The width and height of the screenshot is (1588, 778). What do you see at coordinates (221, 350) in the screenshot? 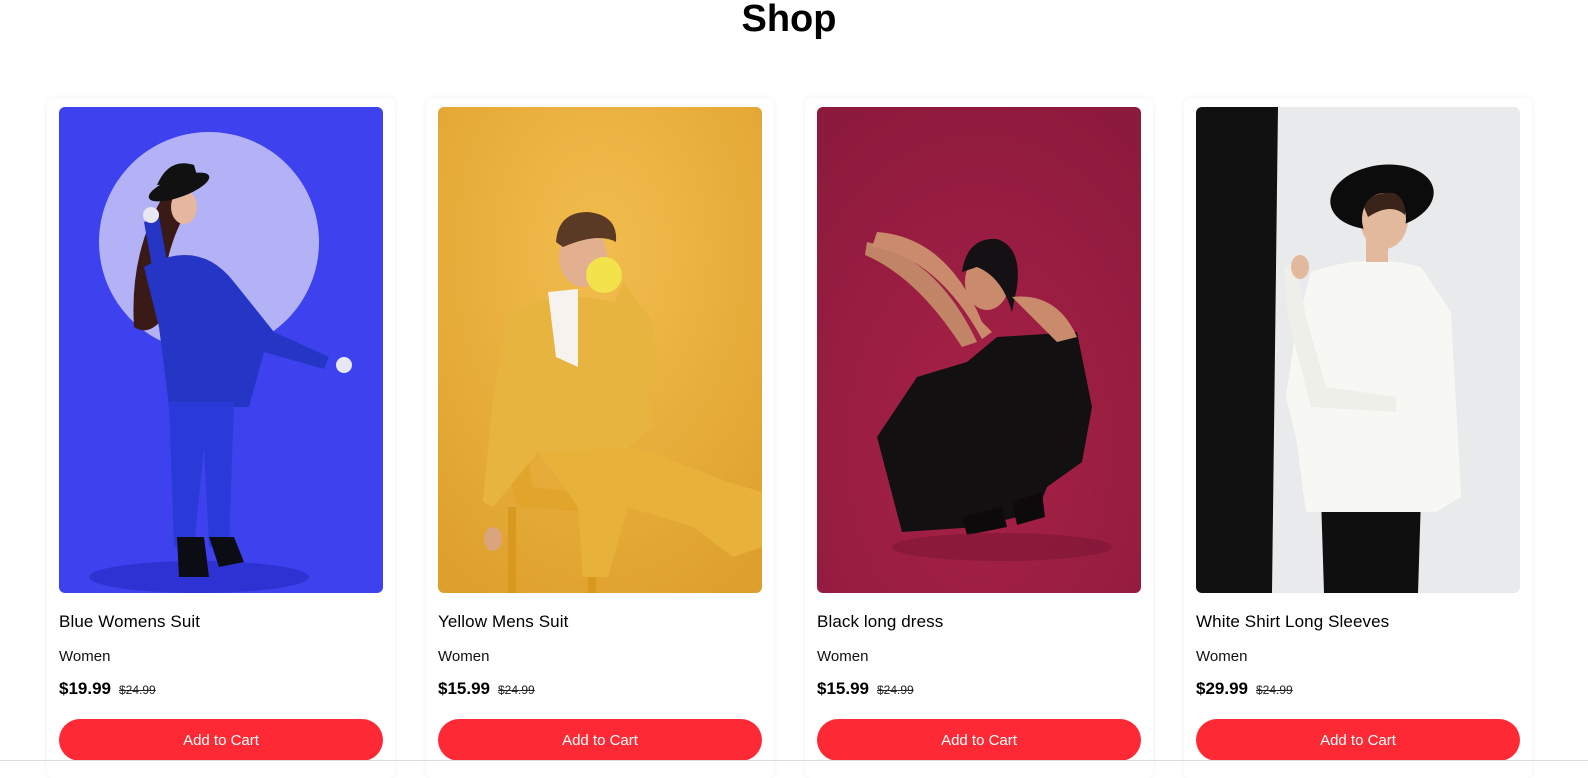
I see `product-photo-blue-womens-suit` at bounding box center [221, 350].